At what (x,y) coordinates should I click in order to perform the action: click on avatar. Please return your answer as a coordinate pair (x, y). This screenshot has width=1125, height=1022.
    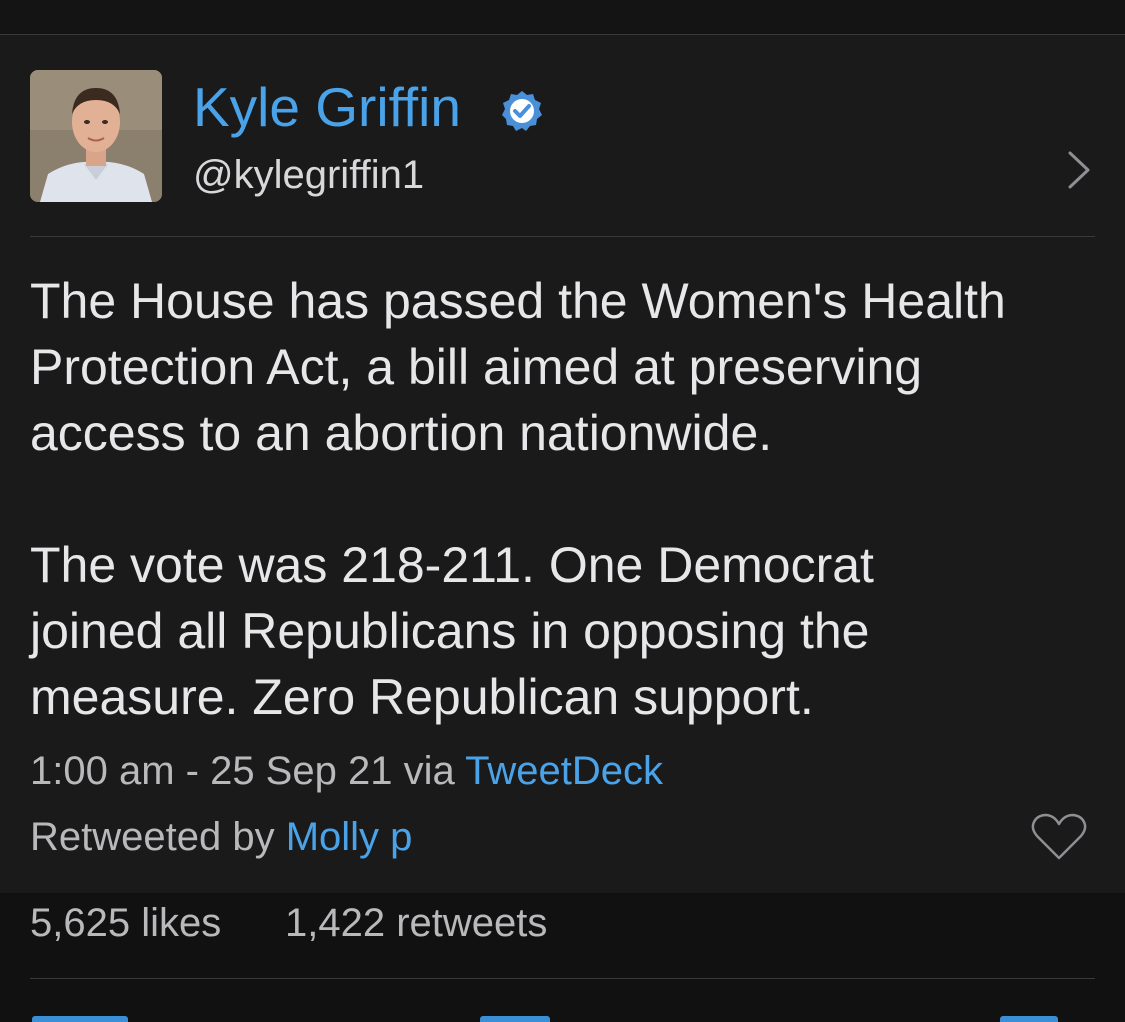
    Looking at the image, I should click on (96, 136).